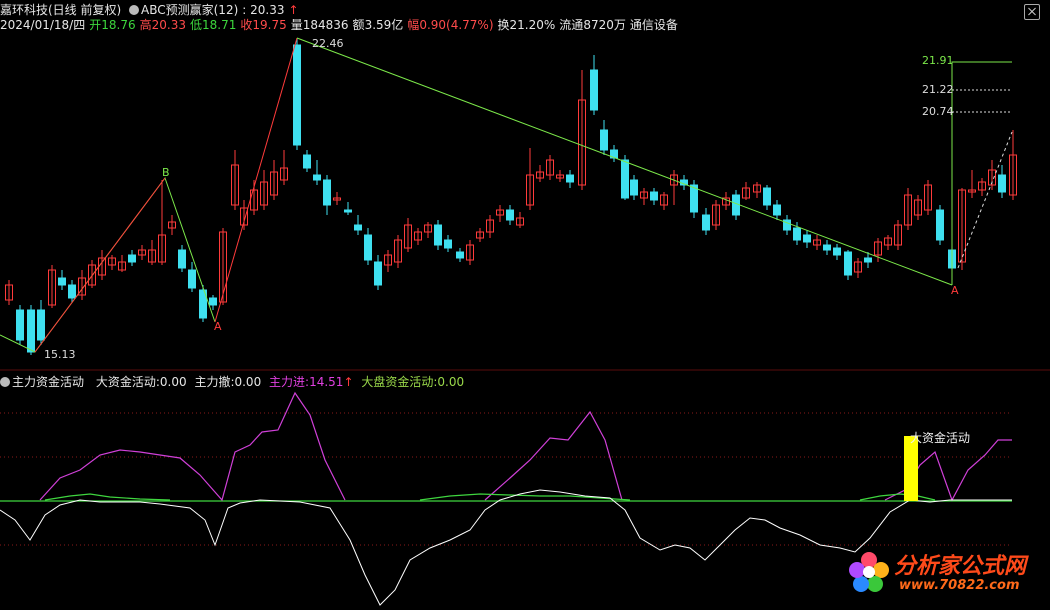 The width and height of the screenshot is (1050, 610). Describe the element at coordinates (293, 10) in the screenshot. I see `up-arrow-icon: ↑` at that location.